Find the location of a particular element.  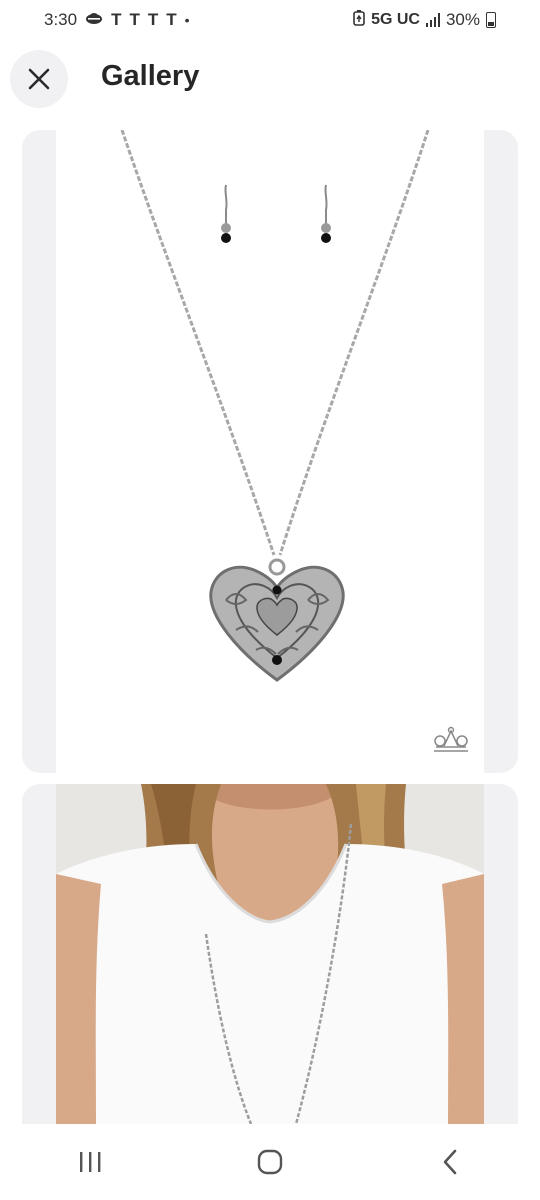

battery-icon is located at coordinates (491, 20).